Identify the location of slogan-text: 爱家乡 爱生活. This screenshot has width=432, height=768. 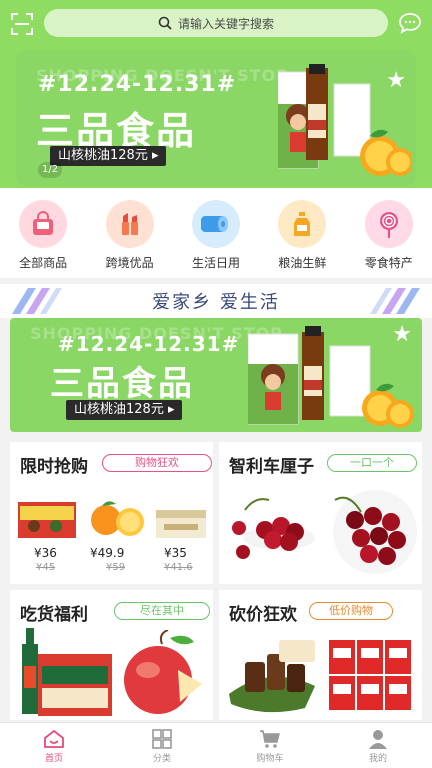
(216, 302).